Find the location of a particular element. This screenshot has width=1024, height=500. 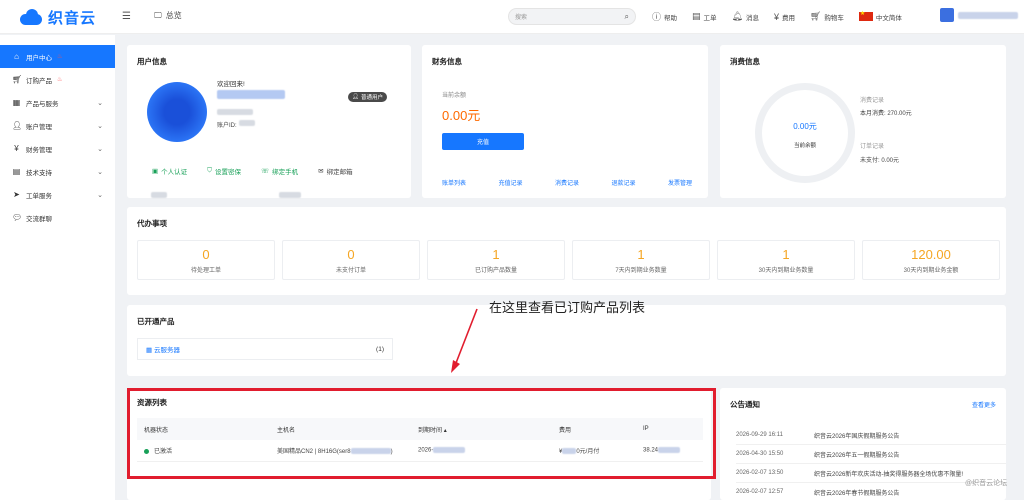

todo-unpaid-orders: 0 未支付订单 is located at coordinates (351, 260).